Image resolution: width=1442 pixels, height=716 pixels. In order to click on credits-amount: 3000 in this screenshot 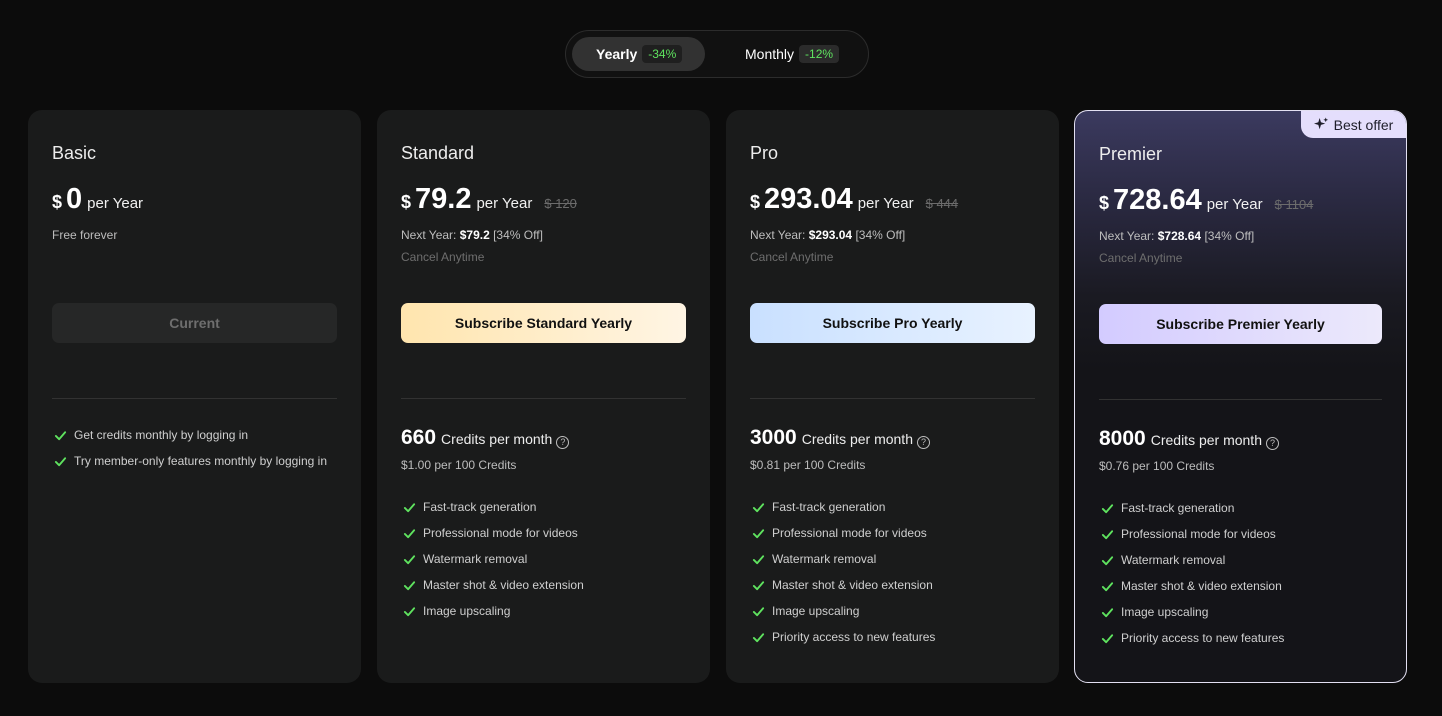, I will do `click(773, 437)`.